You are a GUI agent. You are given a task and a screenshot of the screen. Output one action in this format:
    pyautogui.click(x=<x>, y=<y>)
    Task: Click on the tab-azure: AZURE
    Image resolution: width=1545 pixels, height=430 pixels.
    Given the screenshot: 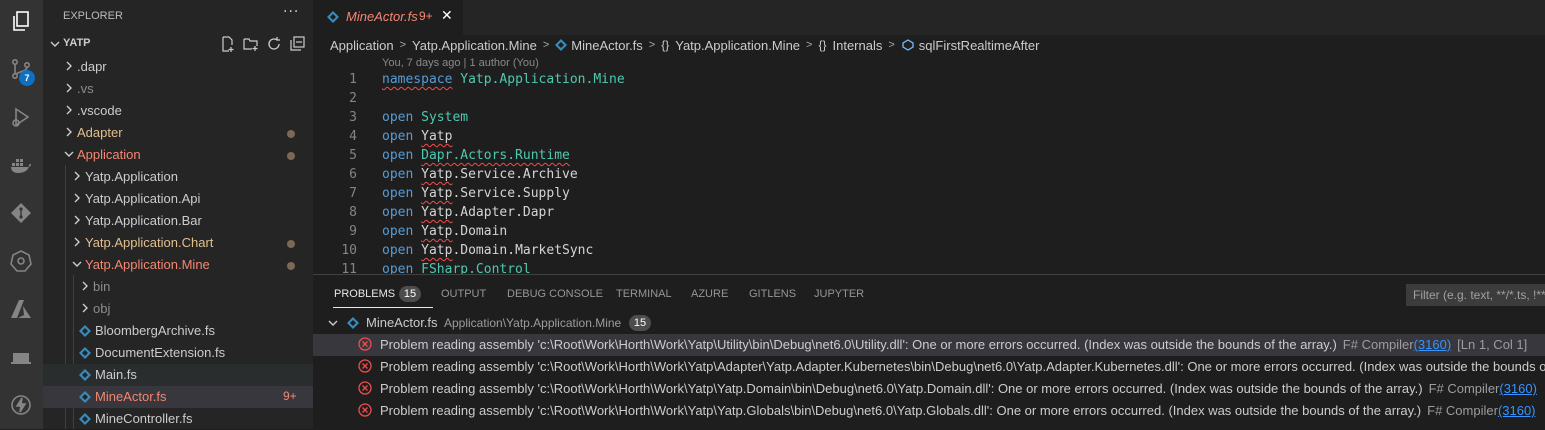 What is the action you would take?
    pyautogui.click(x=709, y=294)
    